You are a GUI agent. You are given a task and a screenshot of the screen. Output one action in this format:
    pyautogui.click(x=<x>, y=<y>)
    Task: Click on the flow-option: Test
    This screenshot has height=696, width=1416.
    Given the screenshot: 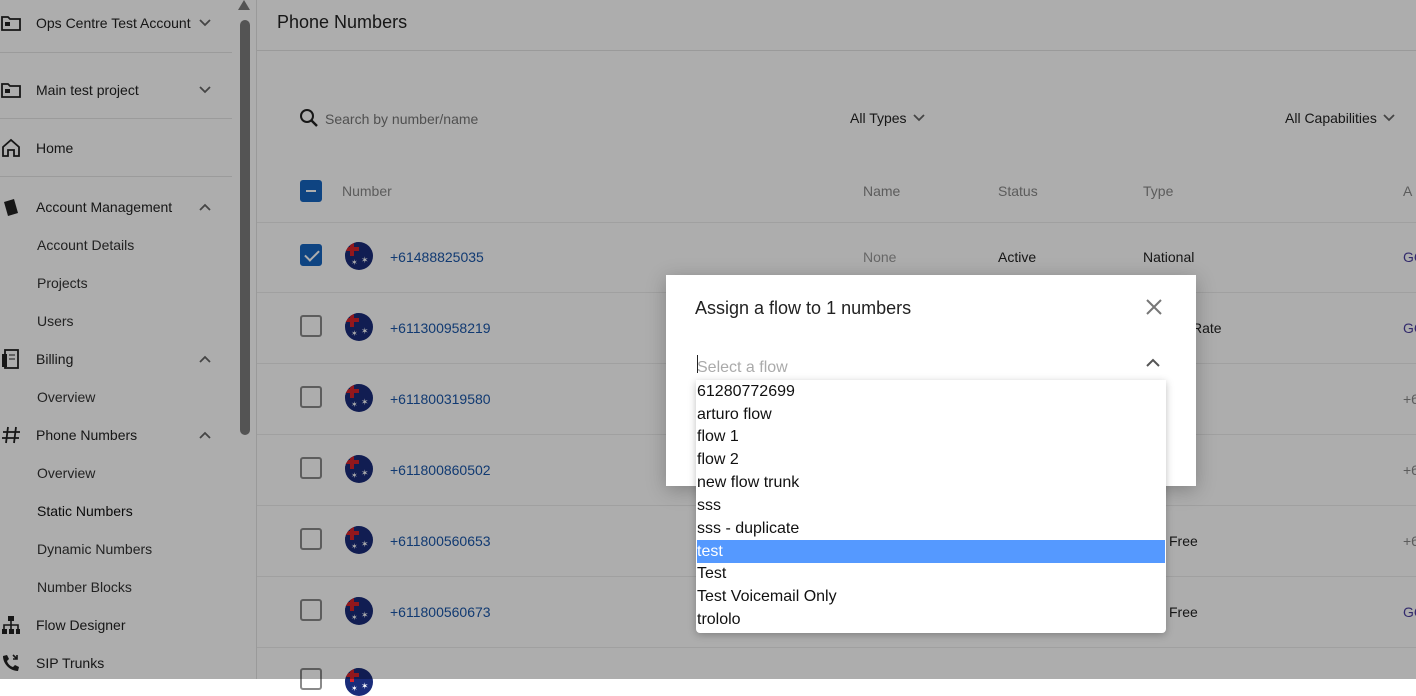 What is the action you would take?
    pyautogui.click(x=931, y=573)
    